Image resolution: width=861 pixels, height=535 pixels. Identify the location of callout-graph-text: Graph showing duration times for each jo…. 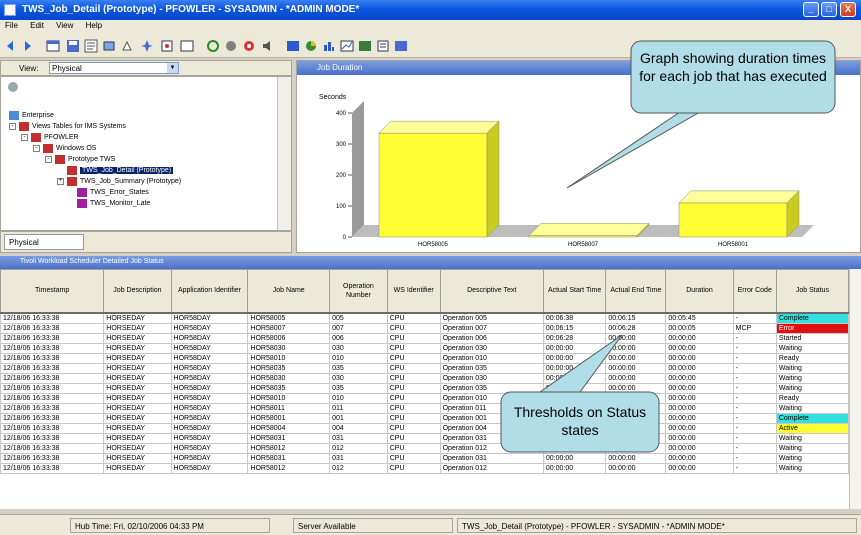
(733, 67).